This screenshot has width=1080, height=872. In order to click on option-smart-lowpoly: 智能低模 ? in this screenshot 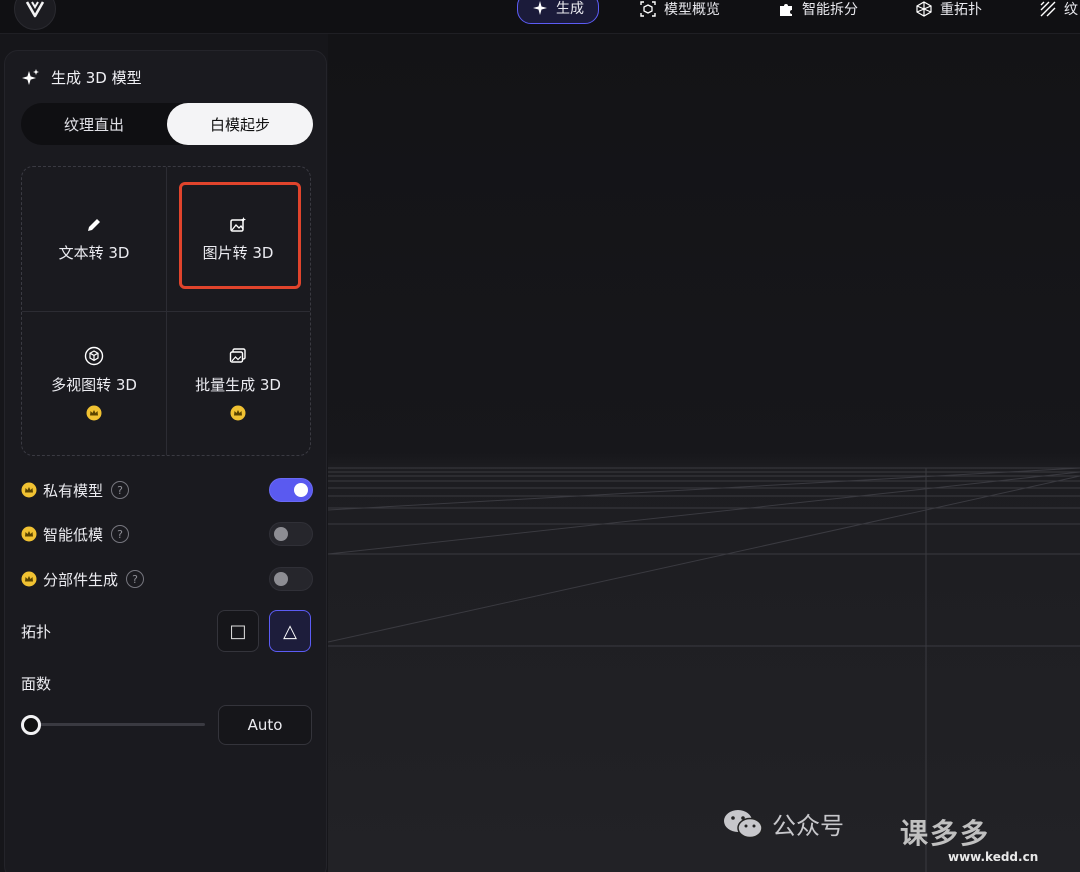, I will do `click(167, 534)`.